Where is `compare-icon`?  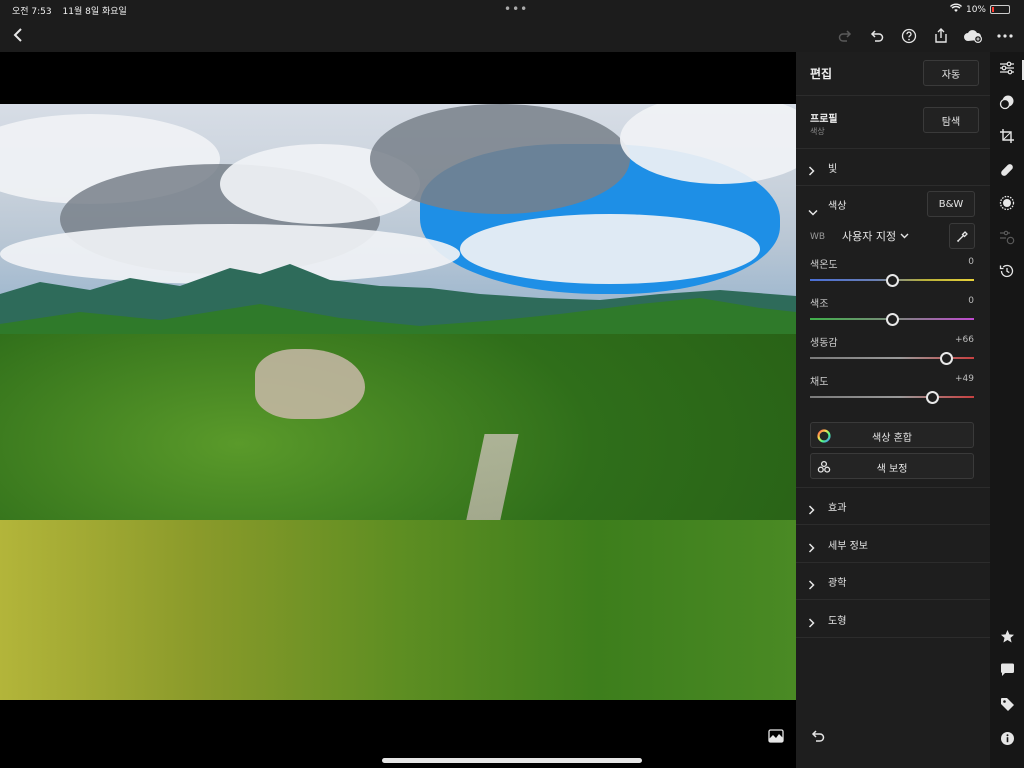 compare-icon is located at coordinates (776, 736).